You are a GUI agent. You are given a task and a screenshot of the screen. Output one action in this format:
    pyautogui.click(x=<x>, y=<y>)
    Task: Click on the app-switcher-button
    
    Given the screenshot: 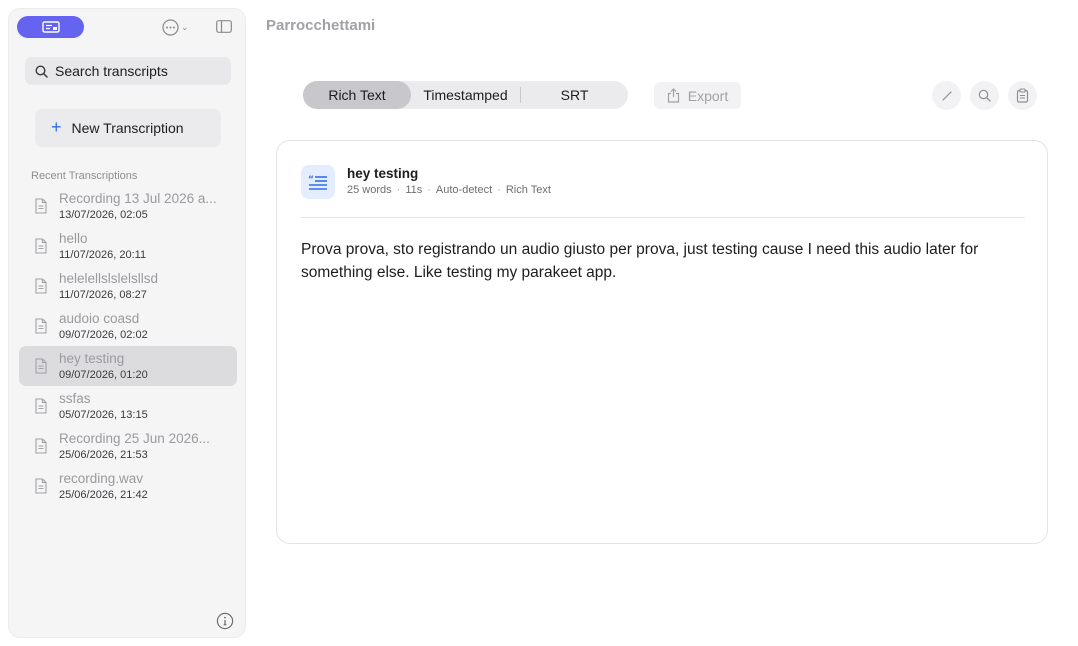 What is the action you would take?
    pyautogui.click(x=50, y=27)
    